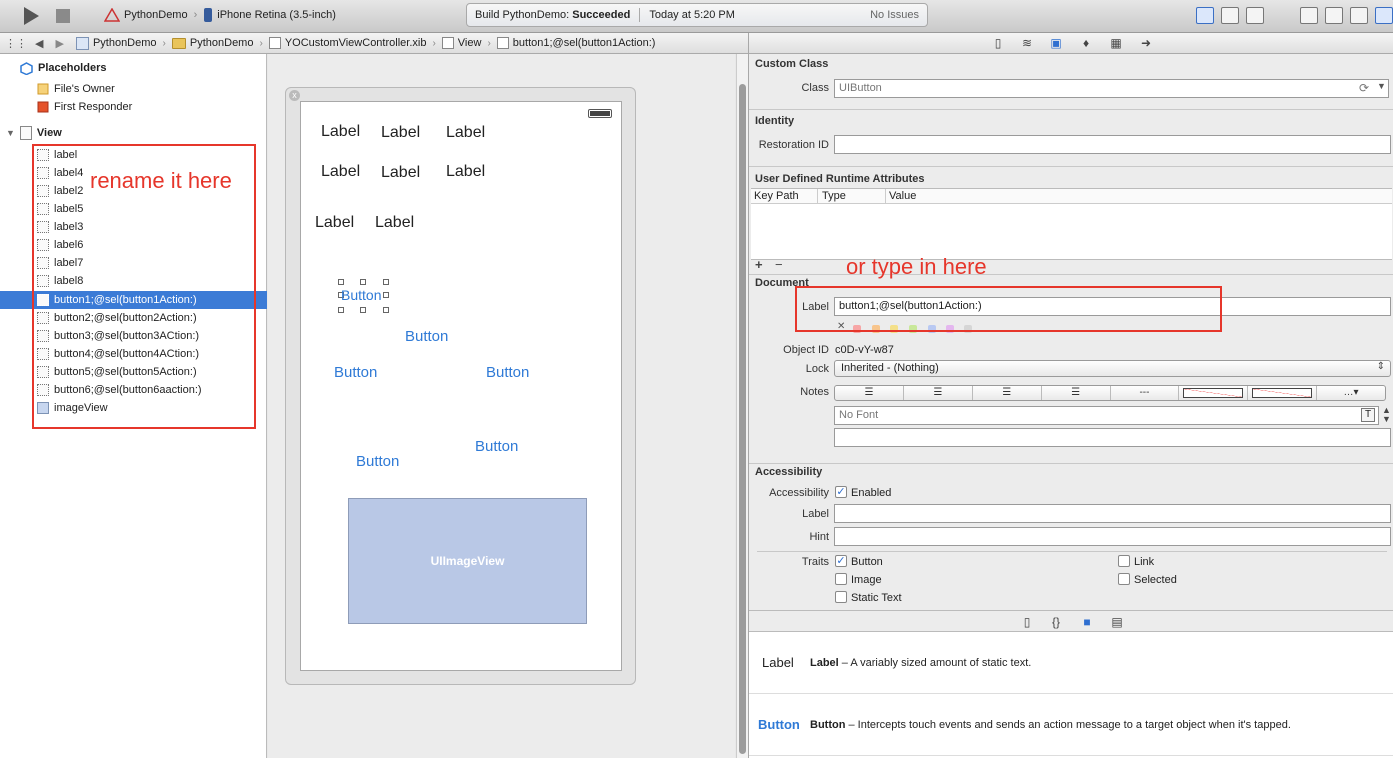  What do you see at coordinates (1007, 393) in the screenshot?
I see `align-right-icon: ☰` at bounding box center [1007, 393].